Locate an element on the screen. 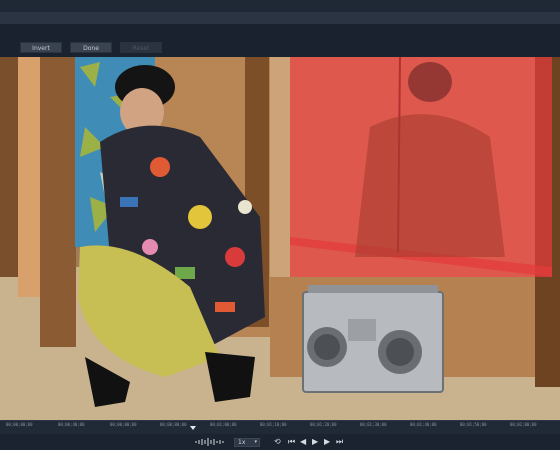 The width and height of the screenshot is (560, 450). tick-label: 00;01;30;00 is located at coordinates (373, 424).